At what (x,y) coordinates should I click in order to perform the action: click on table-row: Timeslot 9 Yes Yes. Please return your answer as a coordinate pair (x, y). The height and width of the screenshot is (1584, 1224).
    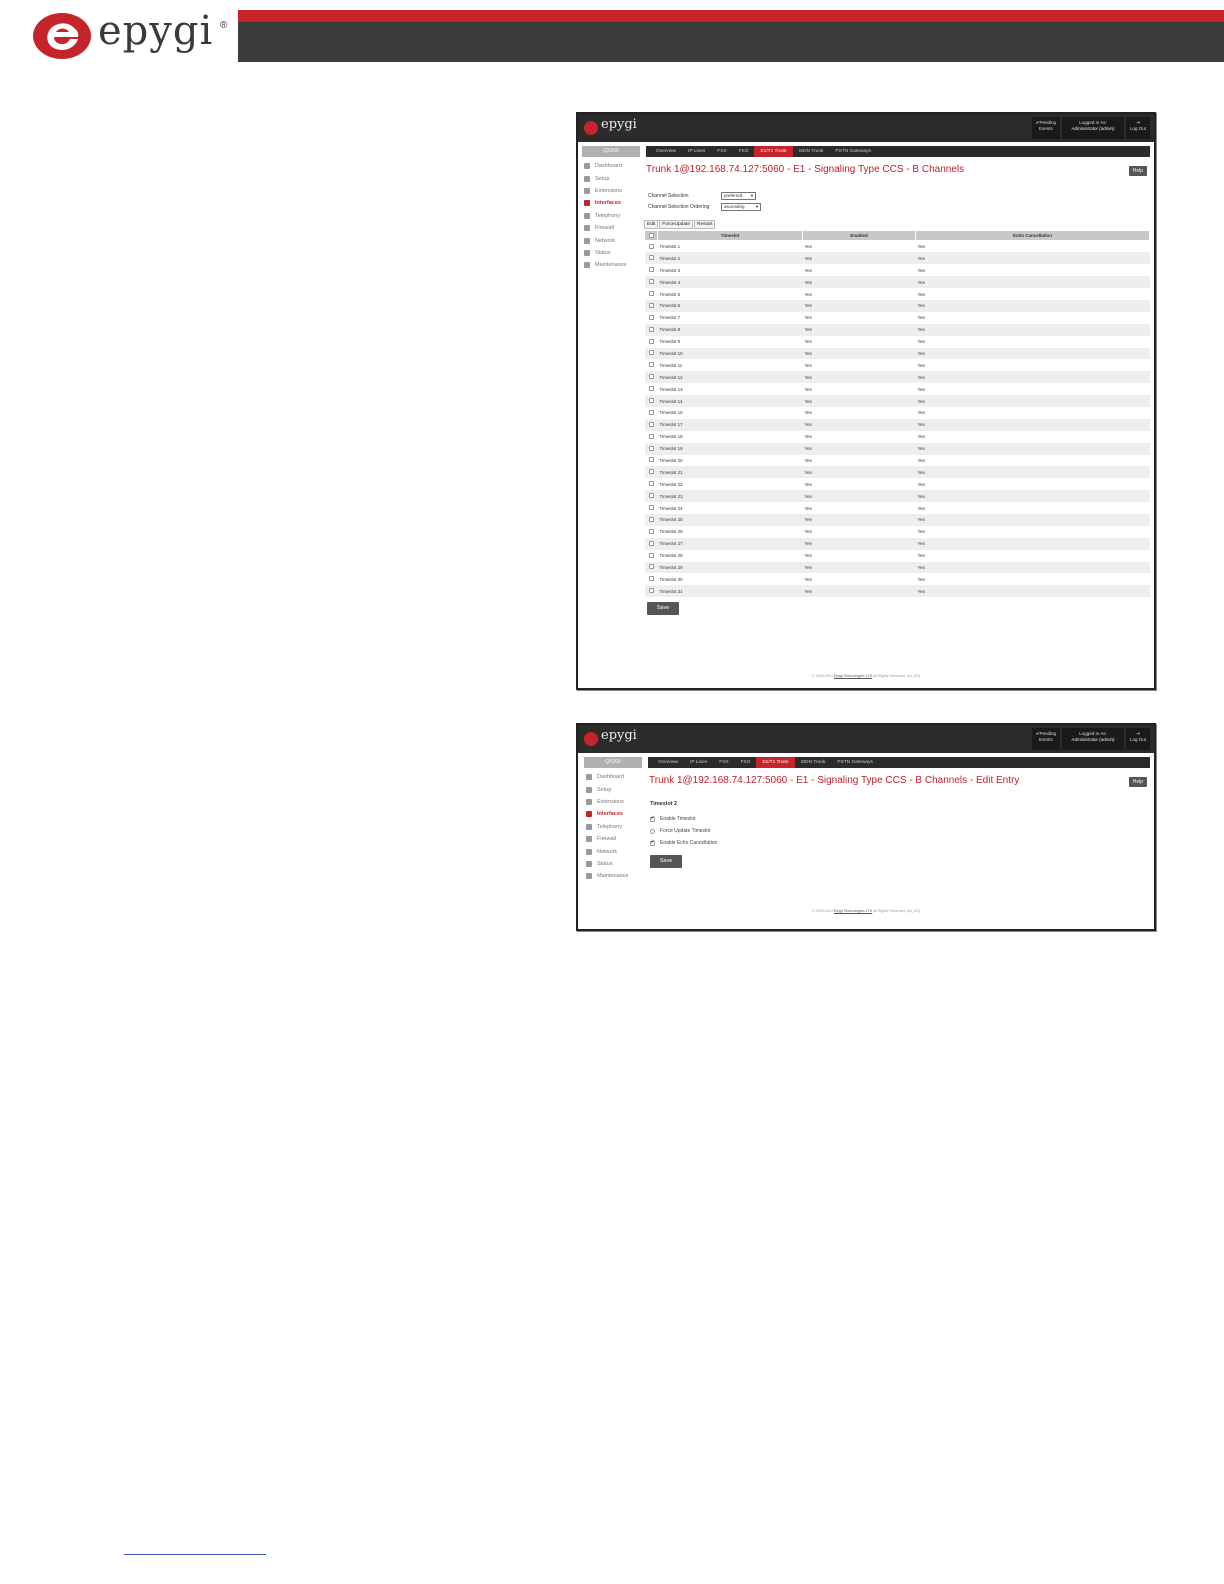
    Looking at the image, I should click on (897, 342).